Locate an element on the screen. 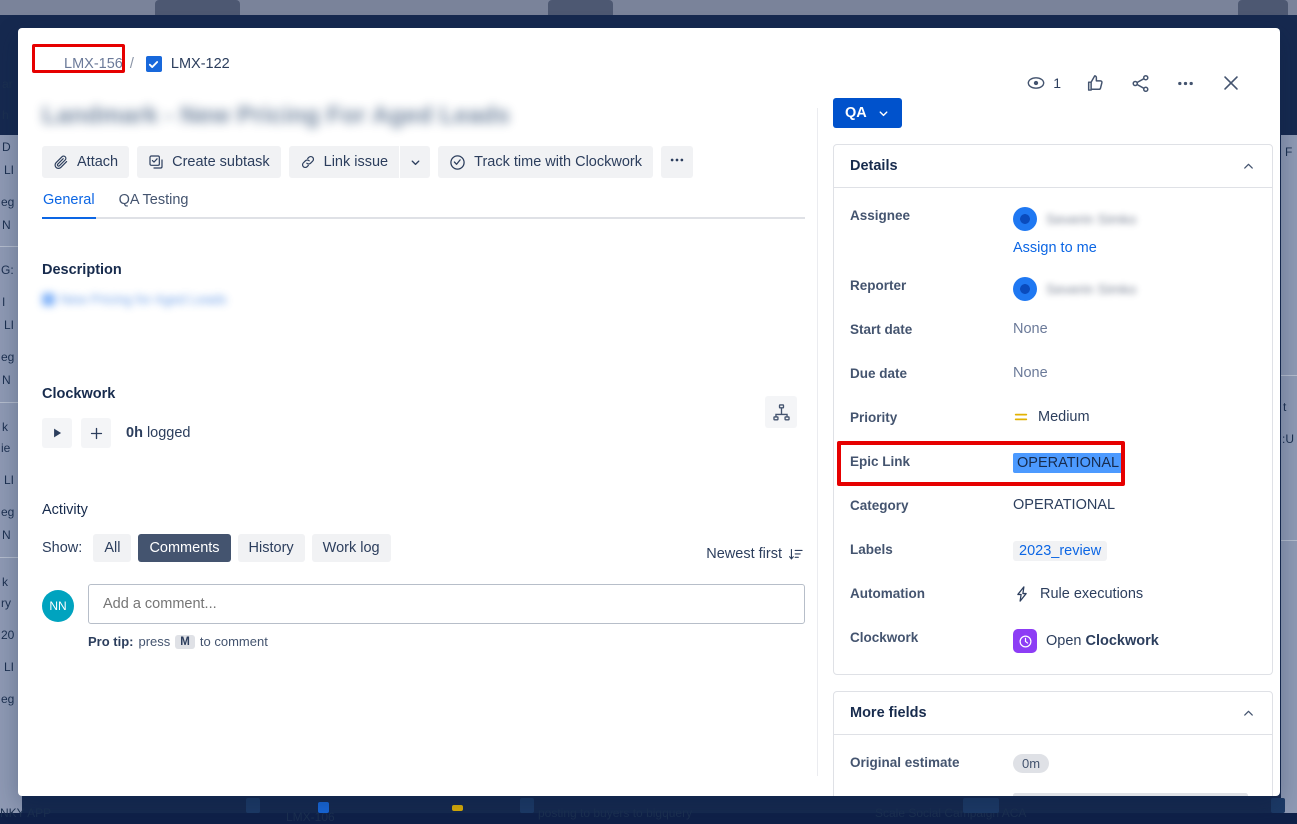 Image resolution: width=1297 pixels, height=824 pixels. tab-qa-testing: QA Testing is located at coordinates (154, 204).